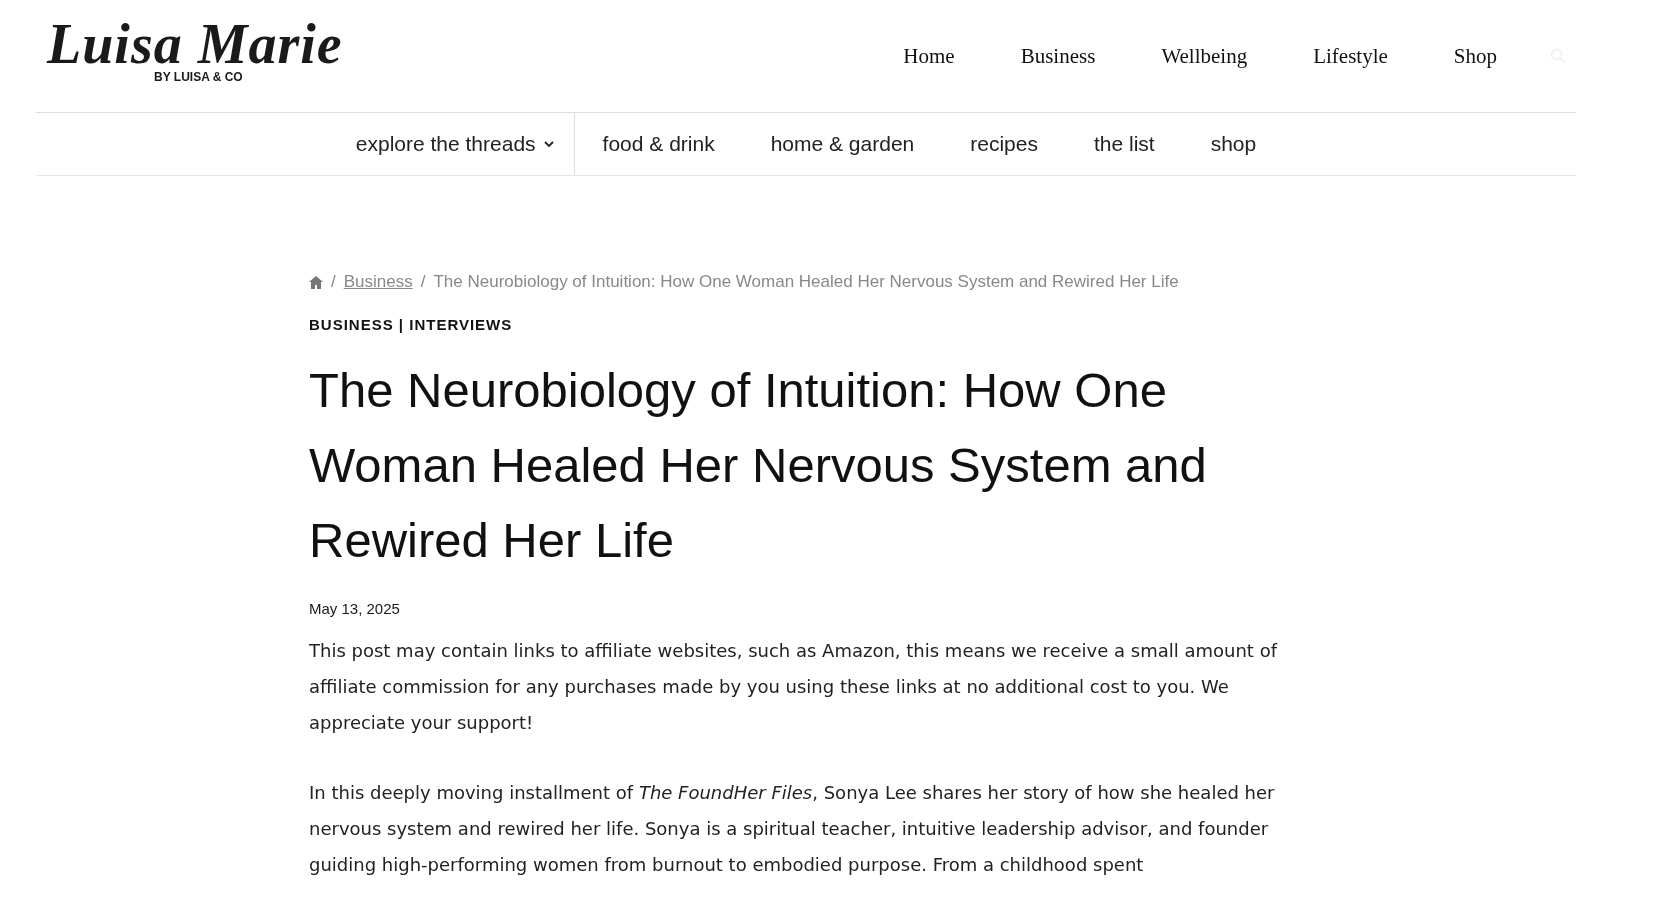  Describe the element at coordinates (1233, 144) in the screenshot. I see `menu-link: shop` at that location.